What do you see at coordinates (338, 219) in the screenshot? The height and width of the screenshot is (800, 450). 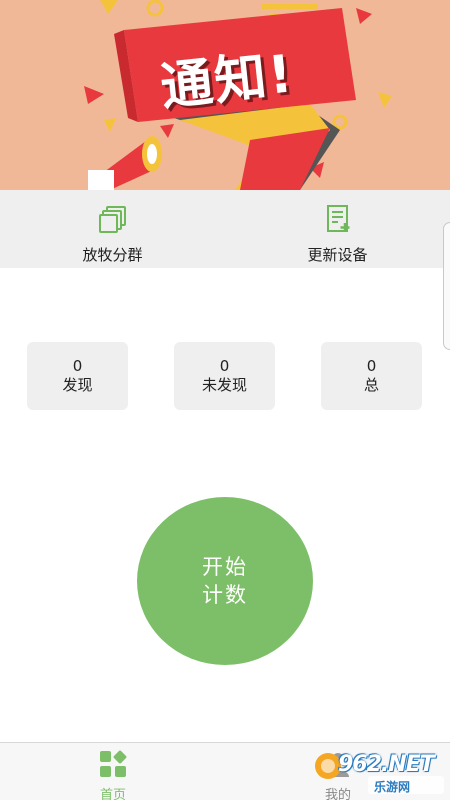 I see `document-add-icon` at bounding box center [338, 219].